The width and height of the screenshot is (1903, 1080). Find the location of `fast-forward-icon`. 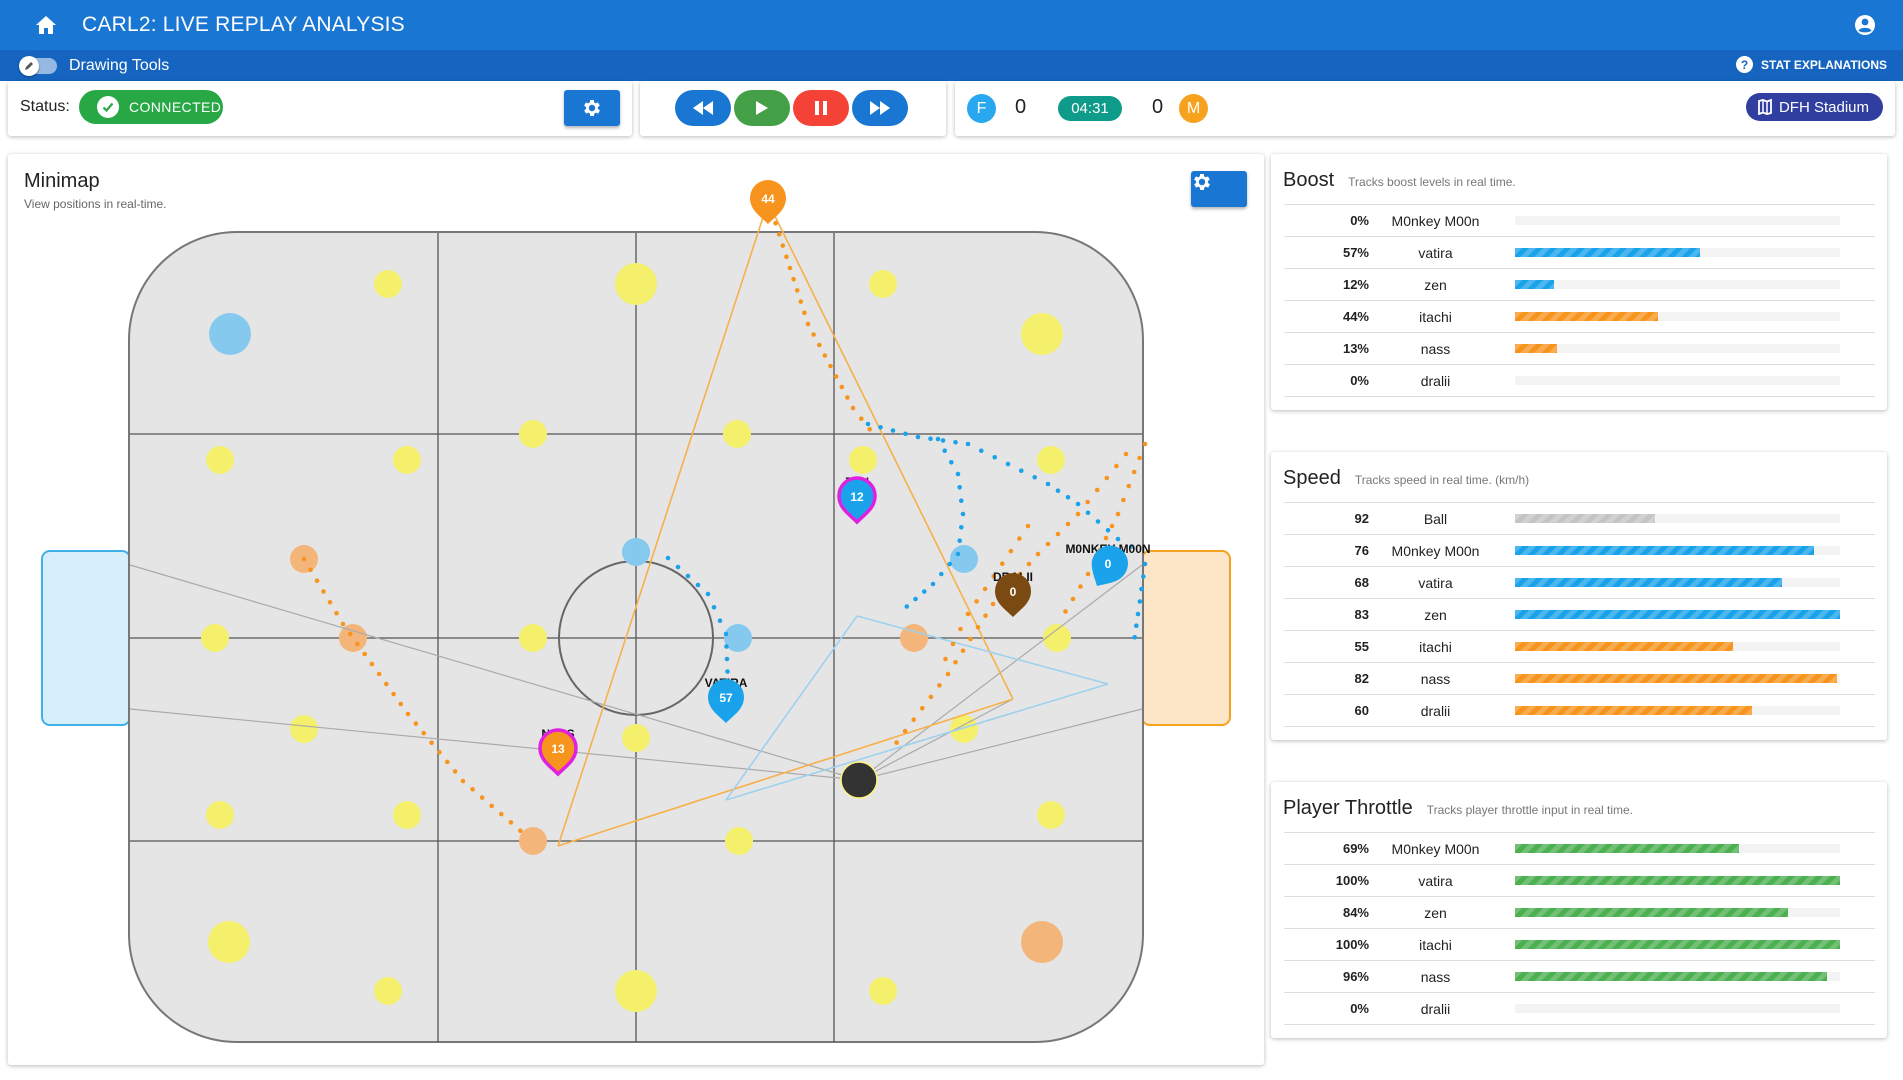

fast-forward-icon is located at coordinates (880, 108).